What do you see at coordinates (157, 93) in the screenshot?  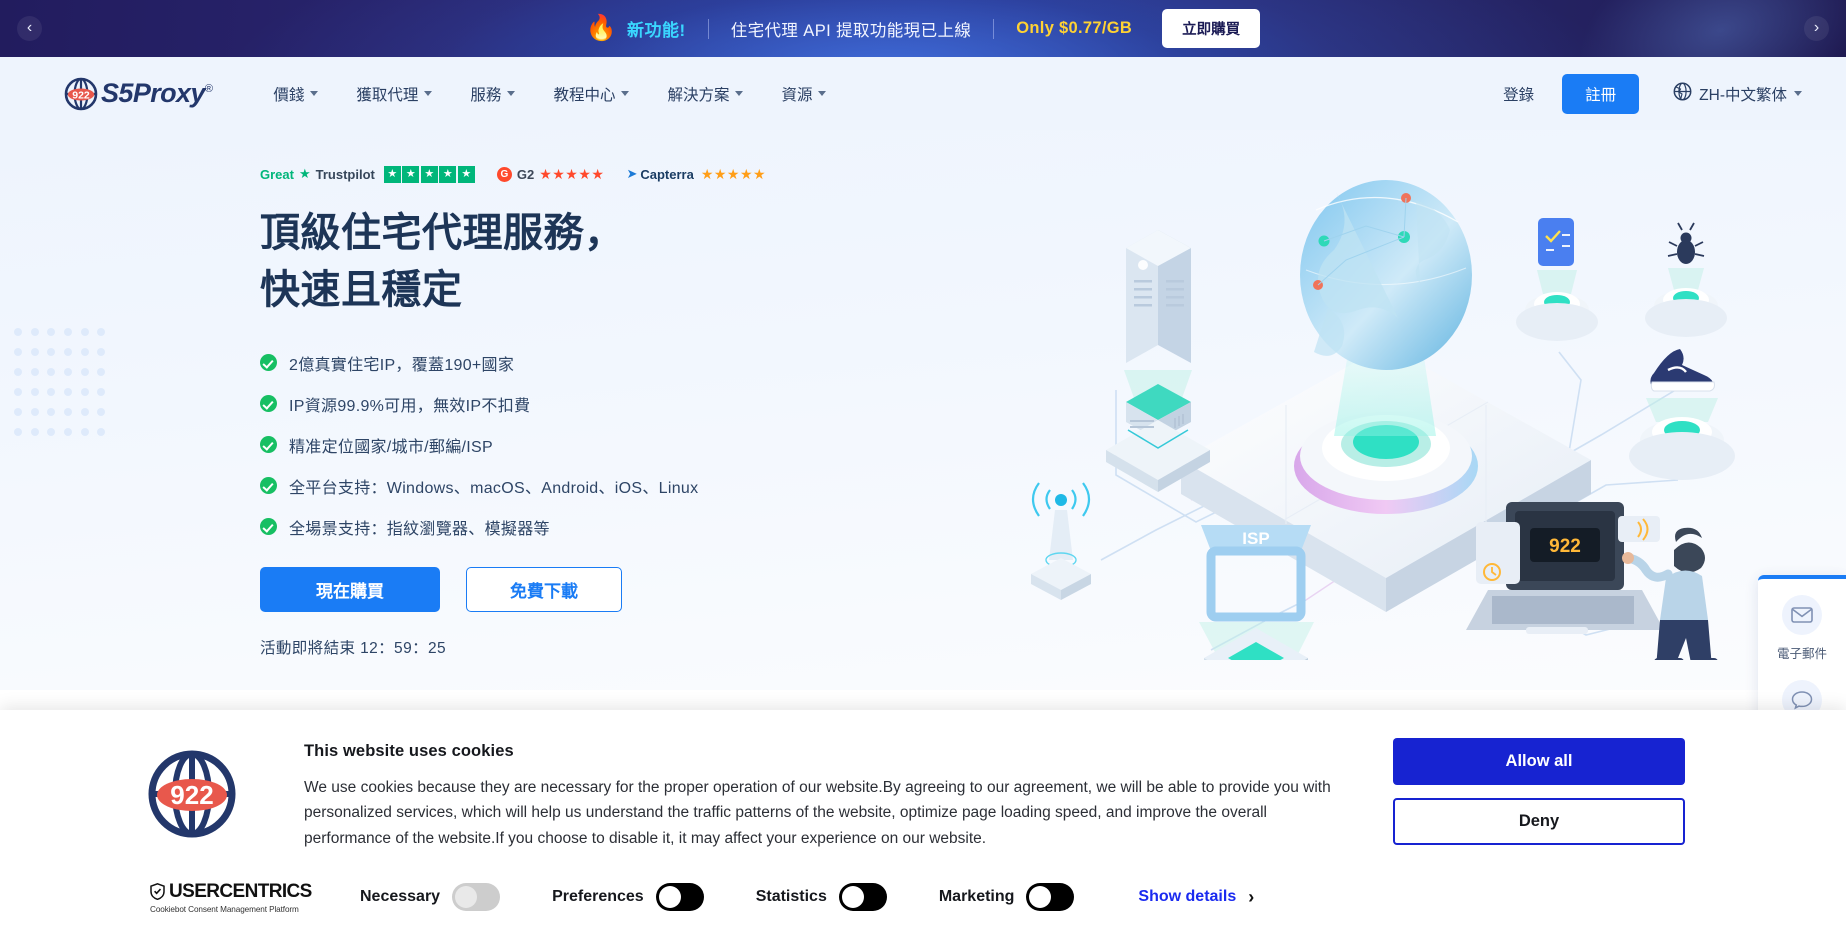 I see `logo-wordmark: S5Proxy®` at bounding box center [157, 93].